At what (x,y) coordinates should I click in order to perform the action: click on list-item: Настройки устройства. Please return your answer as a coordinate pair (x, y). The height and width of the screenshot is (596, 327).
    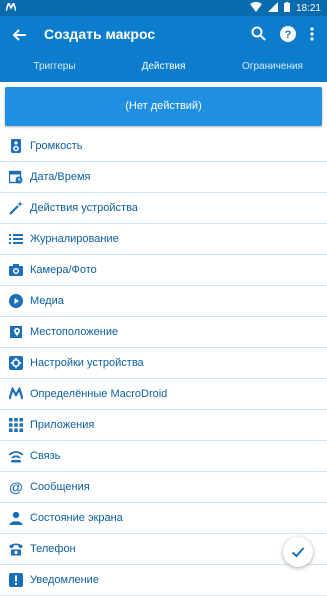
    Looking at the image, I should click on (163, 363).